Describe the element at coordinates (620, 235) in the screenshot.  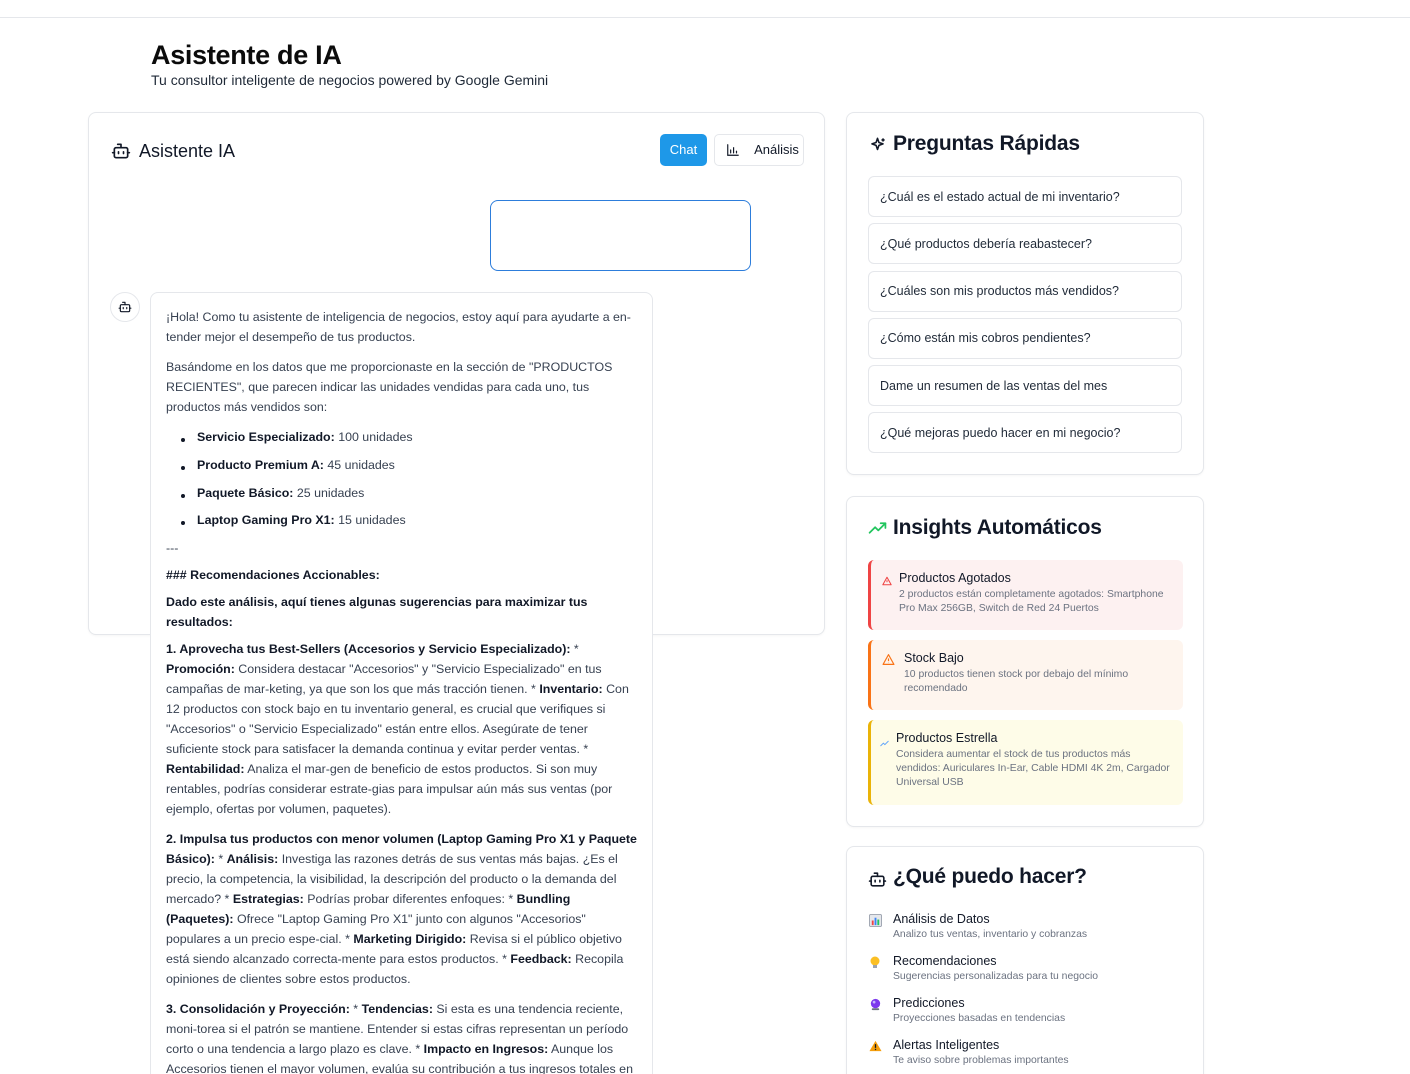
I see `user-message-bubble` at that location.